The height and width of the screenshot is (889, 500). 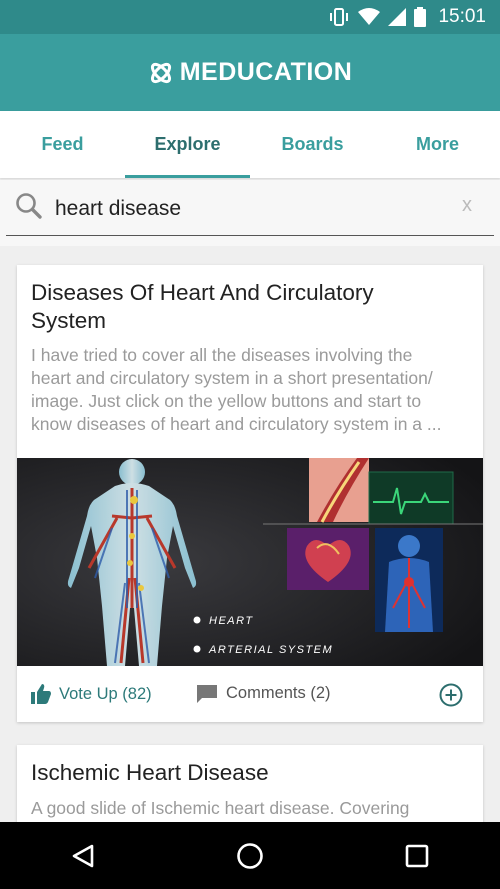 What do you see at coordinates (41, 694) in the screenshot?
I see `thumbs-up-icon` at bounding box center [41, 694].